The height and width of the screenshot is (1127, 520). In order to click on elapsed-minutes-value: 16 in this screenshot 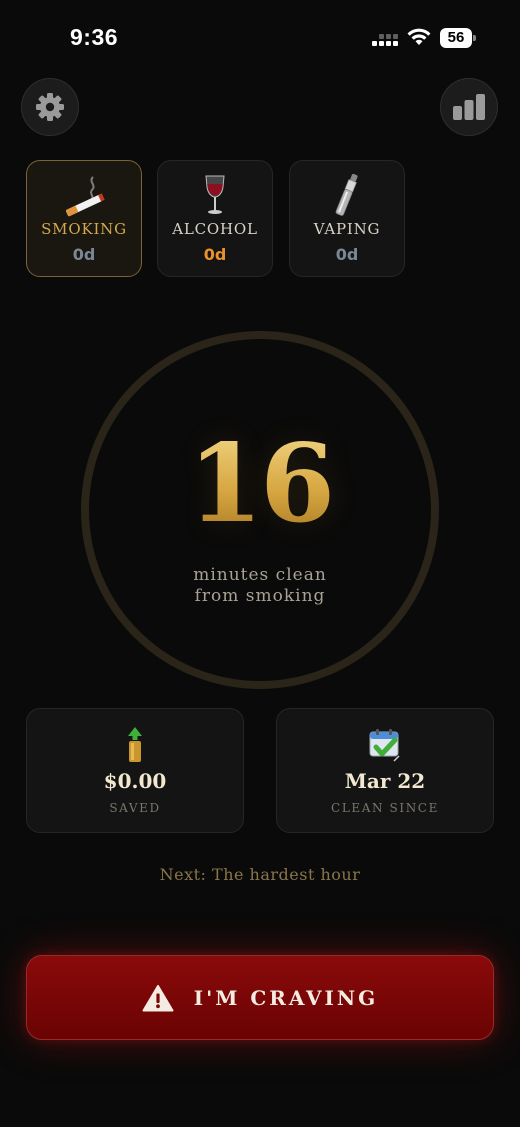, I will do `click(260, 484)`.